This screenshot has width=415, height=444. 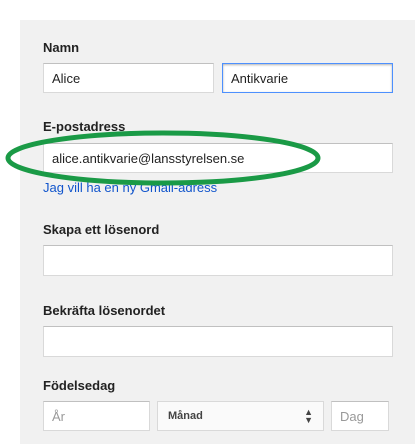 I want to click on email-label: E-postadress, so click(x=84, y=126).